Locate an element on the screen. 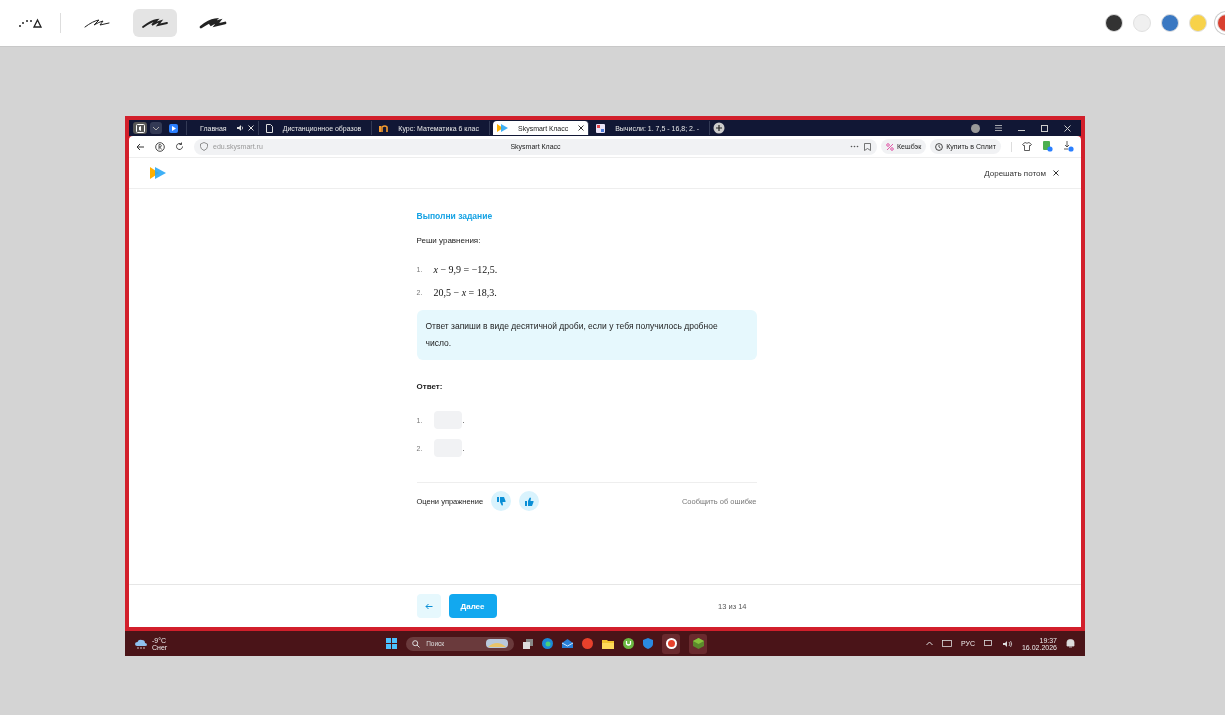 Image resolution: width=1225 pixels, height=715 pixels. equation: 20,5 − x = 18,3. is located at coordinates (465, 292).